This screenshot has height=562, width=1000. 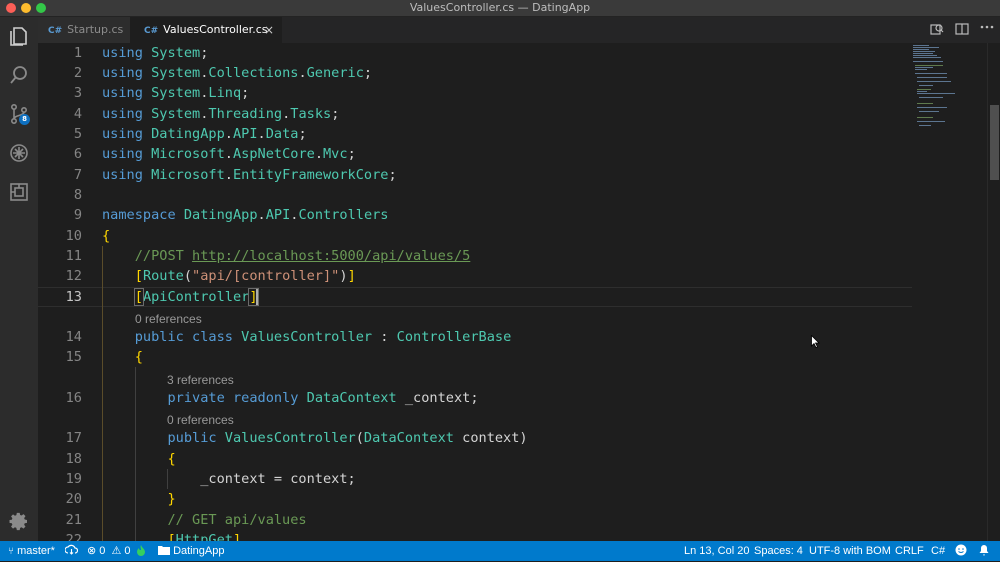 I want to click on line-number: 14, so click(x=73, y=337).